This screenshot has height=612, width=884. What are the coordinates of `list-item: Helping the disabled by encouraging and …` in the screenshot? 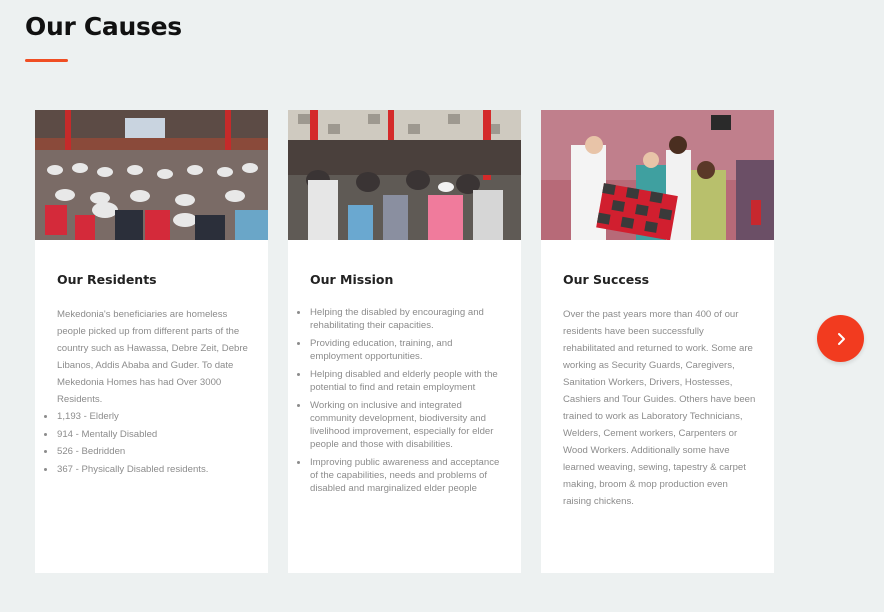 It's located at (398, 319).